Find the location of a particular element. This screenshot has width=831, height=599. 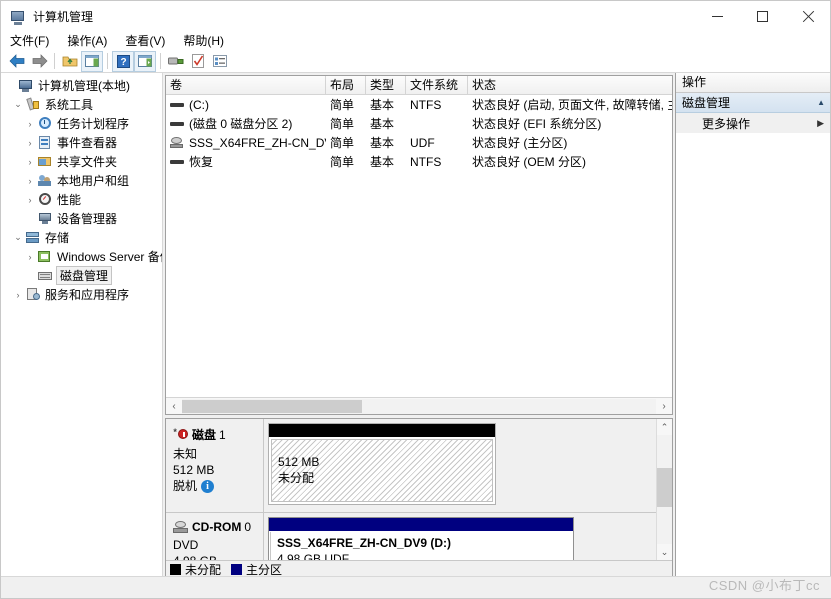

users-icon is located at coordinates (45, 180).